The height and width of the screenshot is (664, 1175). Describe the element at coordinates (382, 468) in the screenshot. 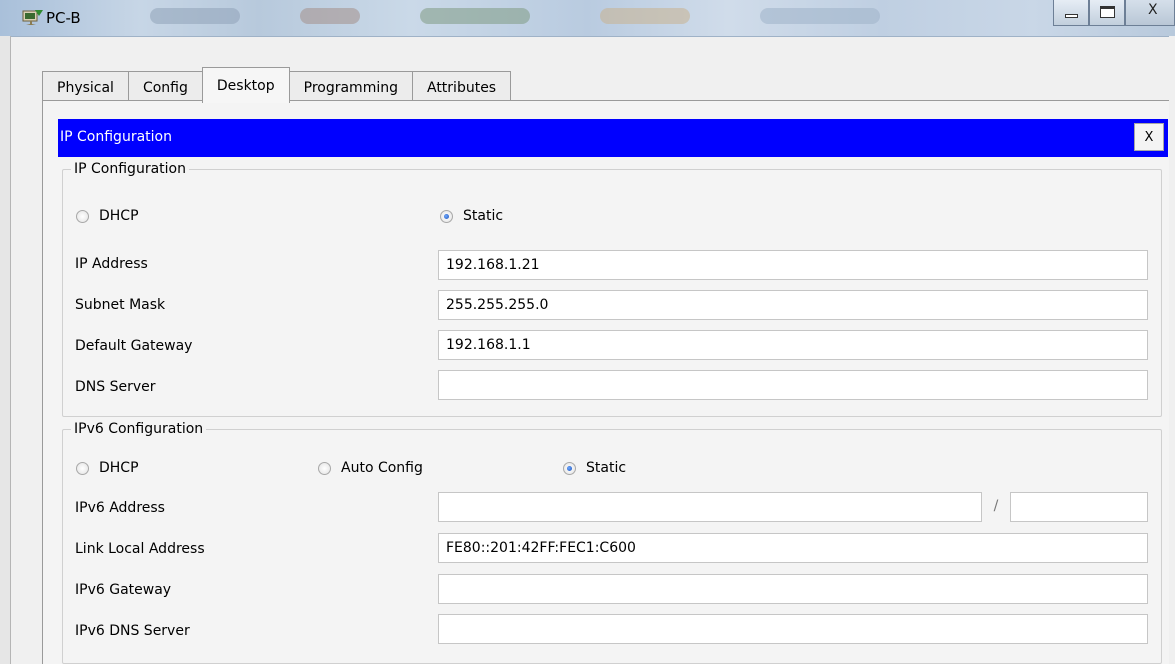

I see `ipv6-auto-config-label: Auto Config` at that location.